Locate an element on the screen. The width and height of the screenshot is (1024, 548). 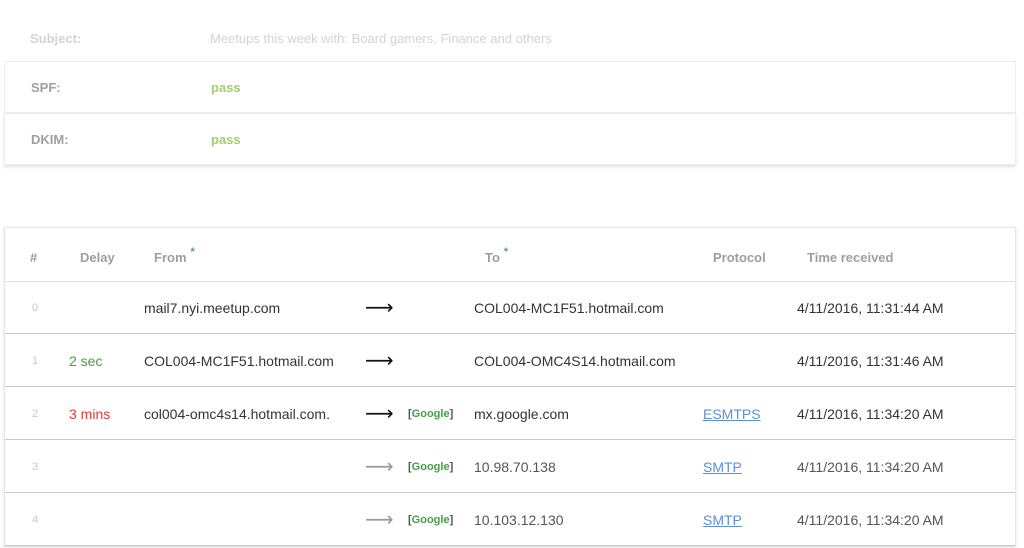
hop-index: 2 is located at coordinates (35, 414).